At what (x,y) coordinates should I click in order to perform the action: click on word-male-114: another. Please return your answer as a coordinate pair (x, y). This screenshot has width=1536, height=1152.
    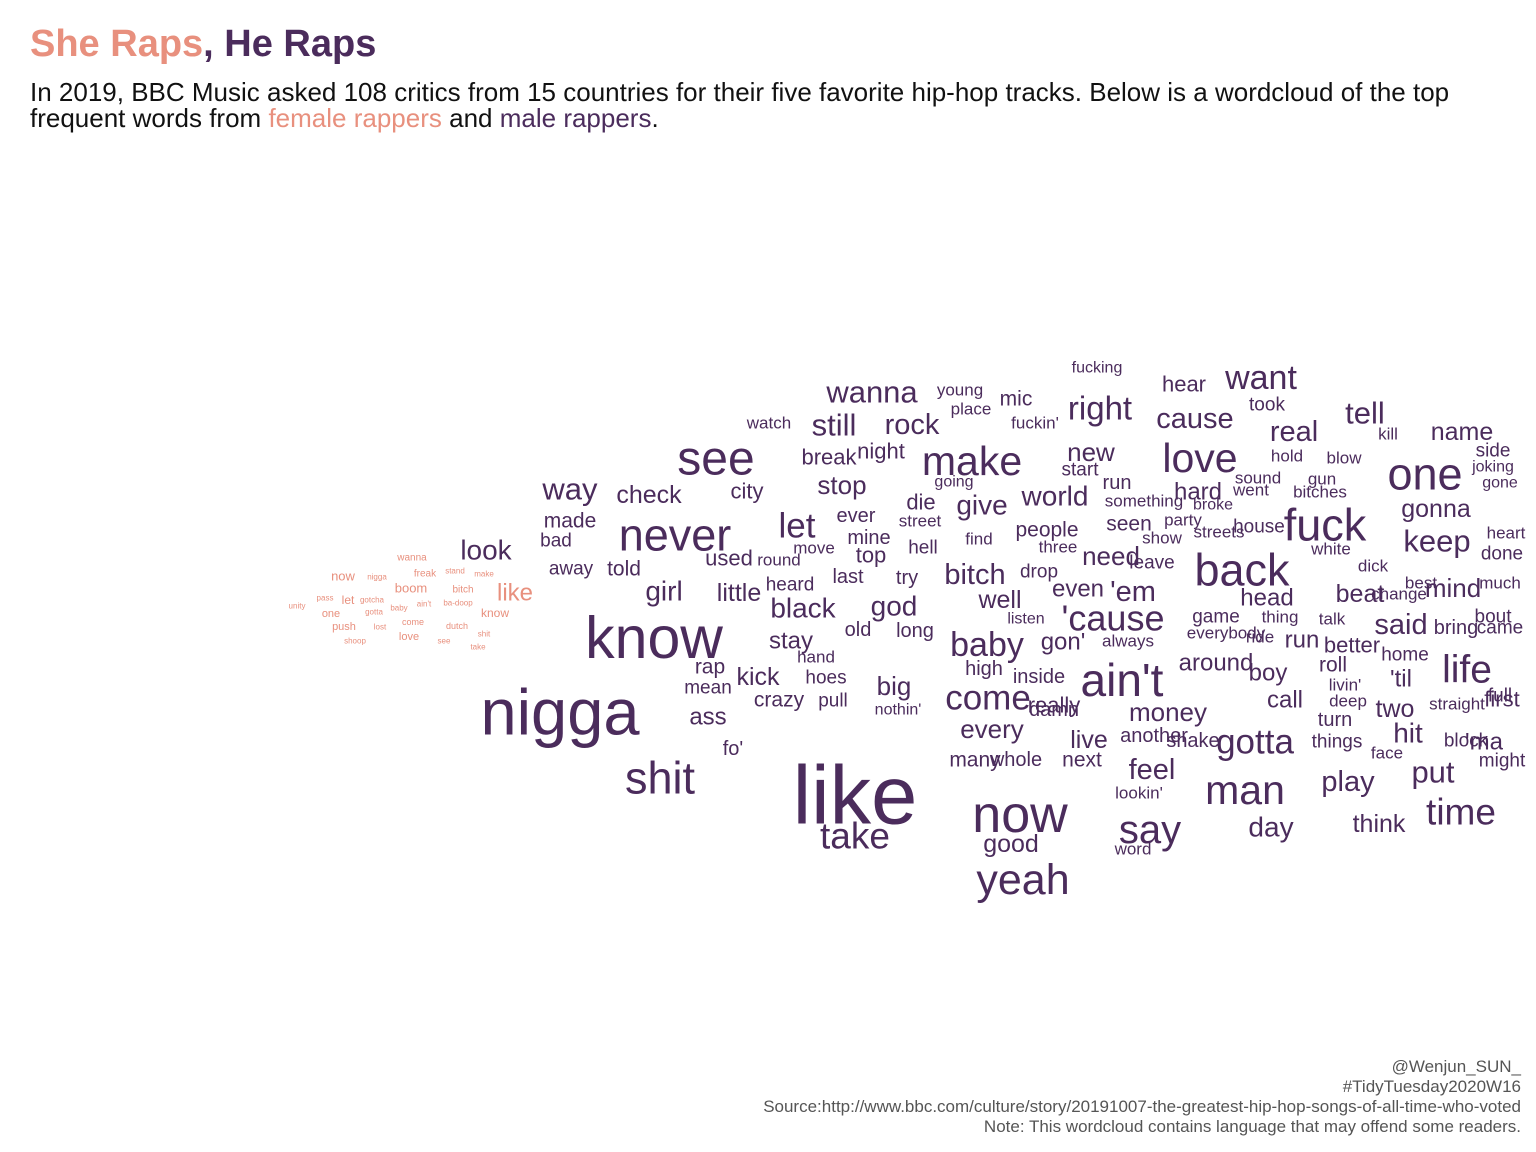
    Looking at the image, I should click on (1154, 736).